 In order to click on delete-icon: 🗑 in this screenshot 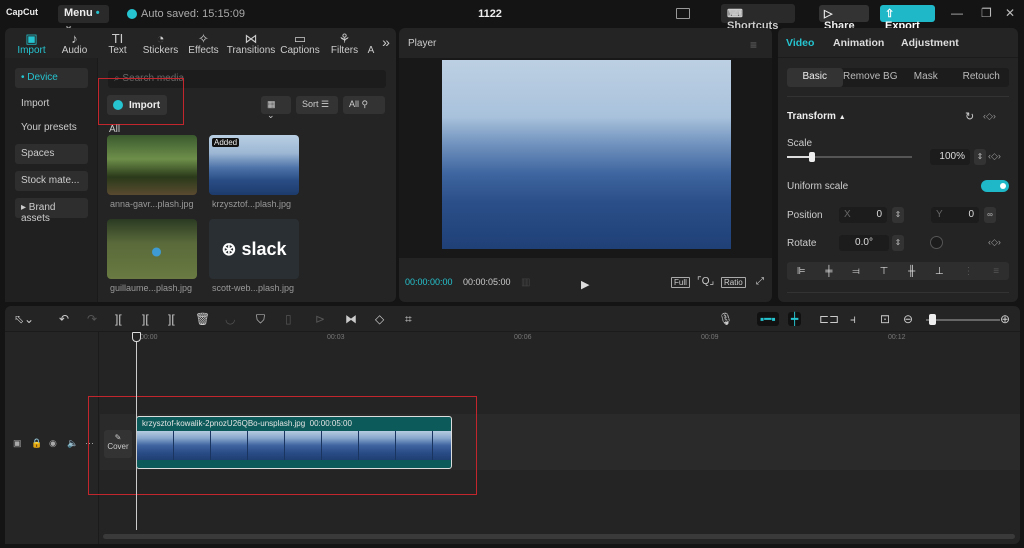, I will do `click(202, 319)`.